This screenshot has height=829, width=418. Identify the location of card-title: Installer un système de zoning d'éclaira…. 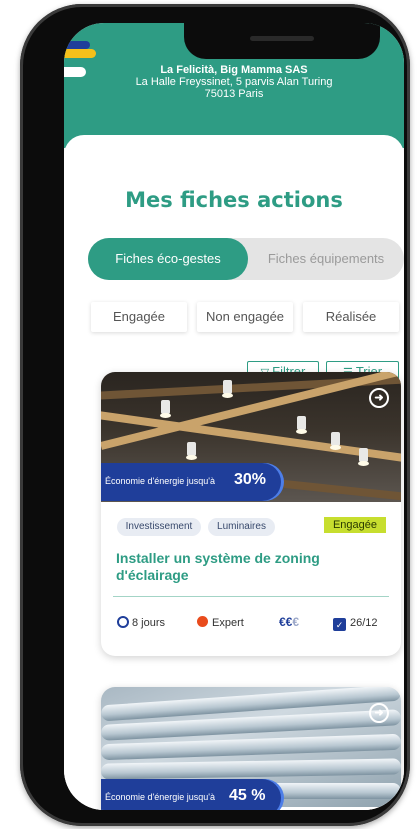
(246, 567).